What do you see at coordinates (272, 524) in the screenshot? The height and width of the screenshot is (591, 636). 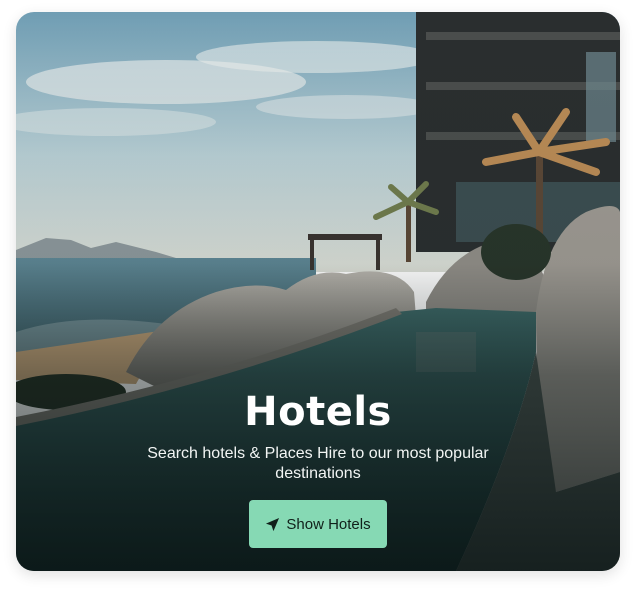 I see `paper-plane-icon` at bounding box center [272, 524].